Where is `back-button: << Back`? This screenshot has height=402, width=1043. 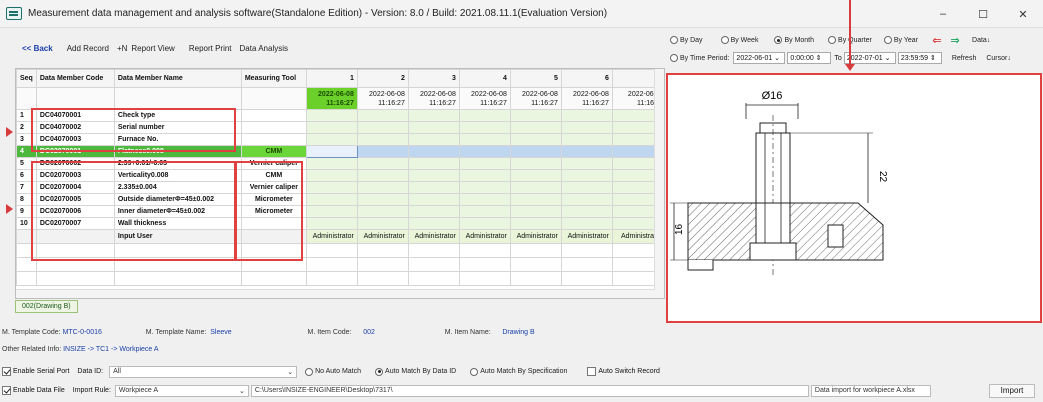
back-button: << Back is located at coordinates (37, 48).